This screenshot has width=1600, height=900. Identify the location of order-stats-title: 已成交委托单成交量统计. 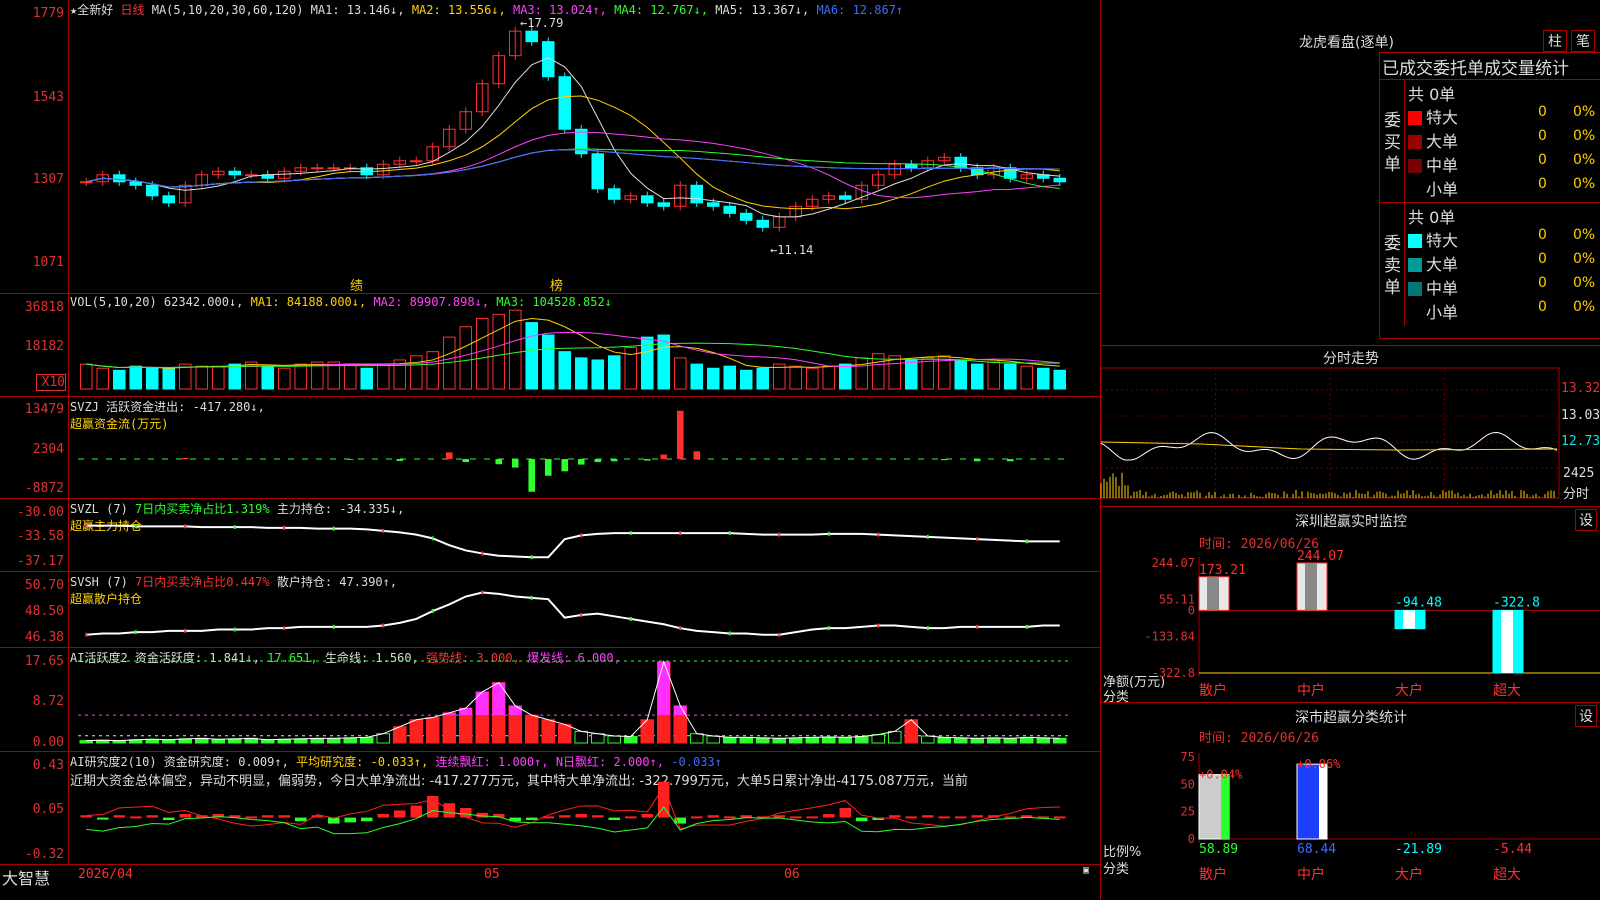
(1475, 66).